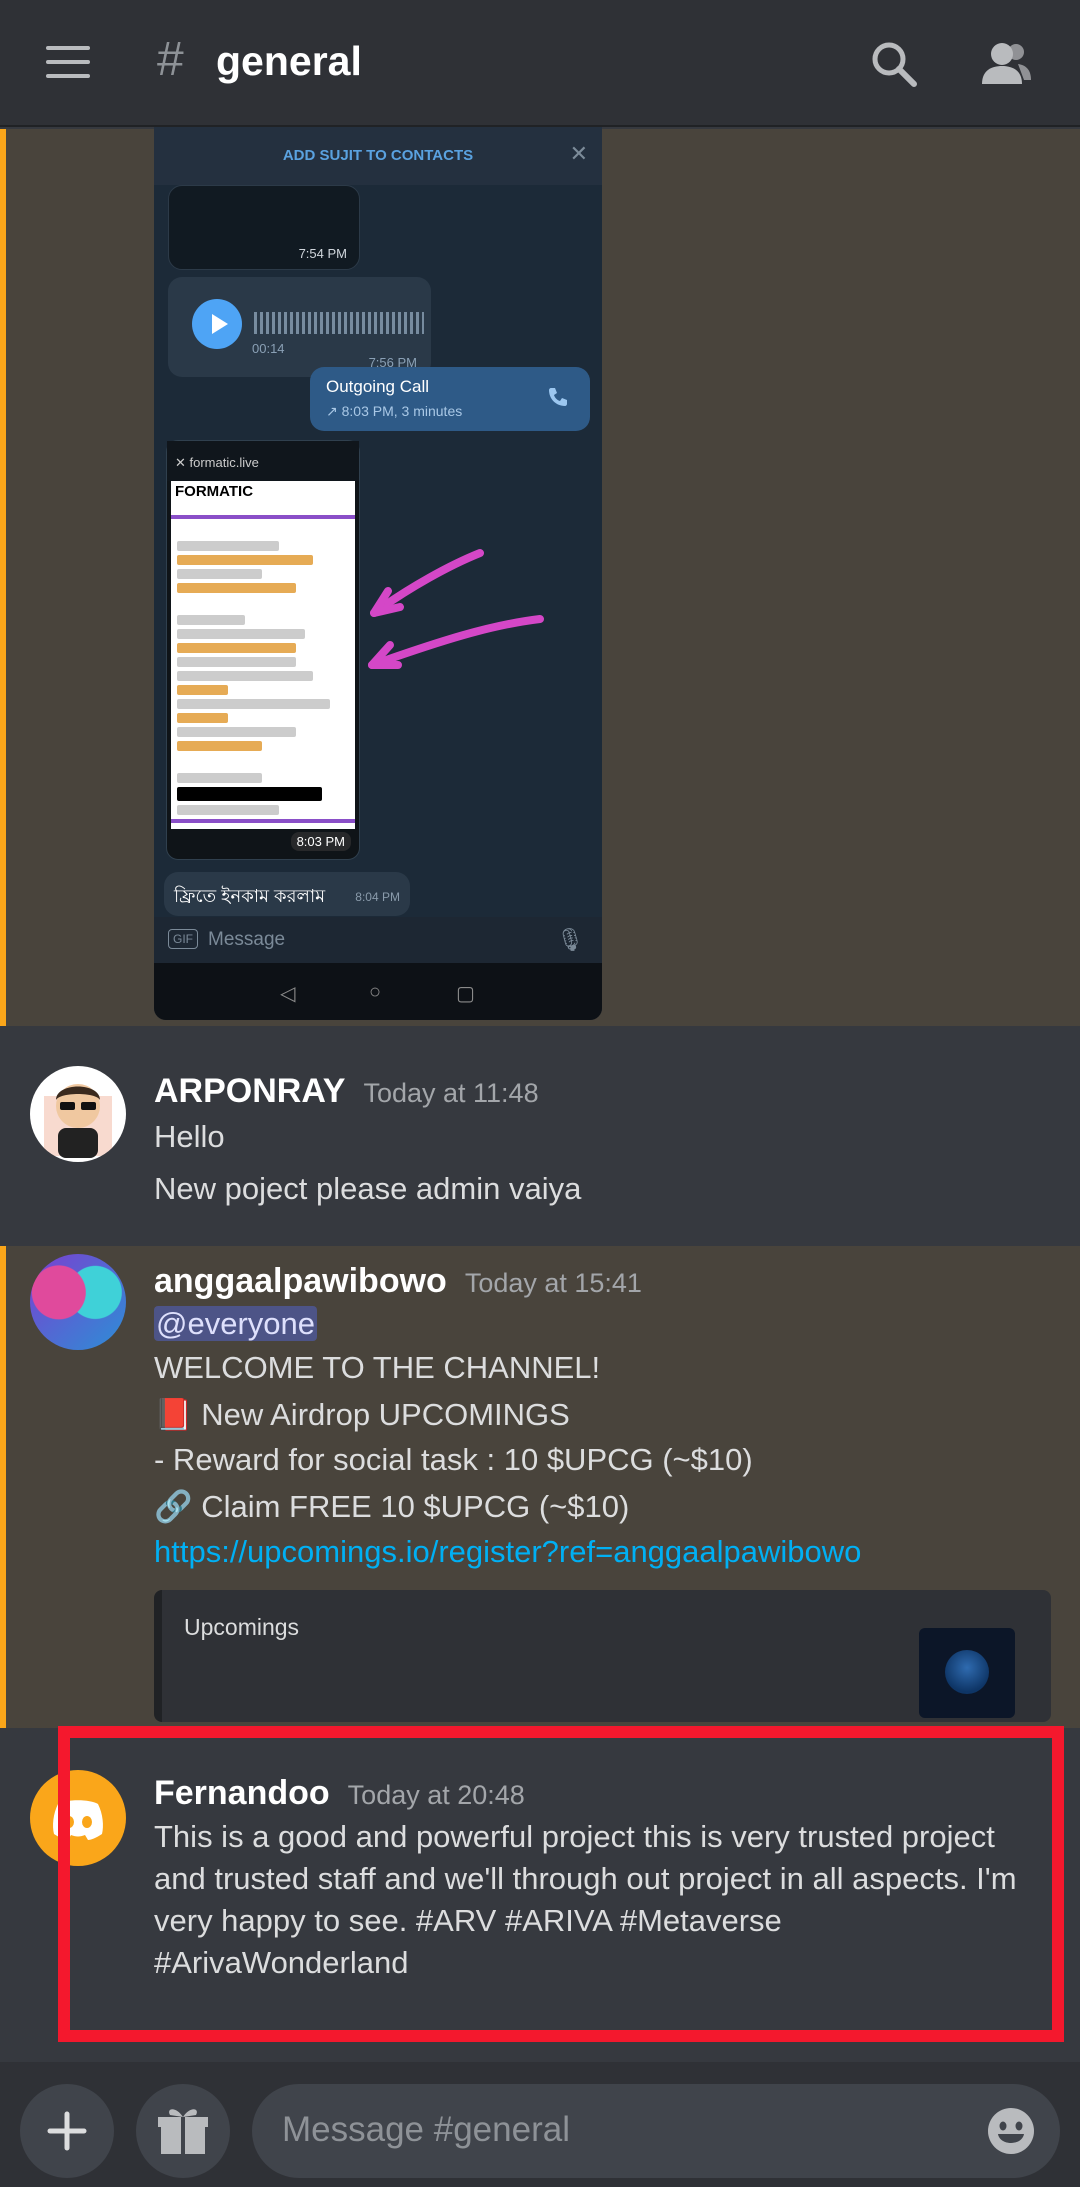 The width and height of the screenshot is (1080, 2187). What do you see at coordinates (392, 1506) in the screenshot?
I see `message-text: 🔗 Claim FREE 10 $UPCG (~$10)` at bounding box center [392, 1506].